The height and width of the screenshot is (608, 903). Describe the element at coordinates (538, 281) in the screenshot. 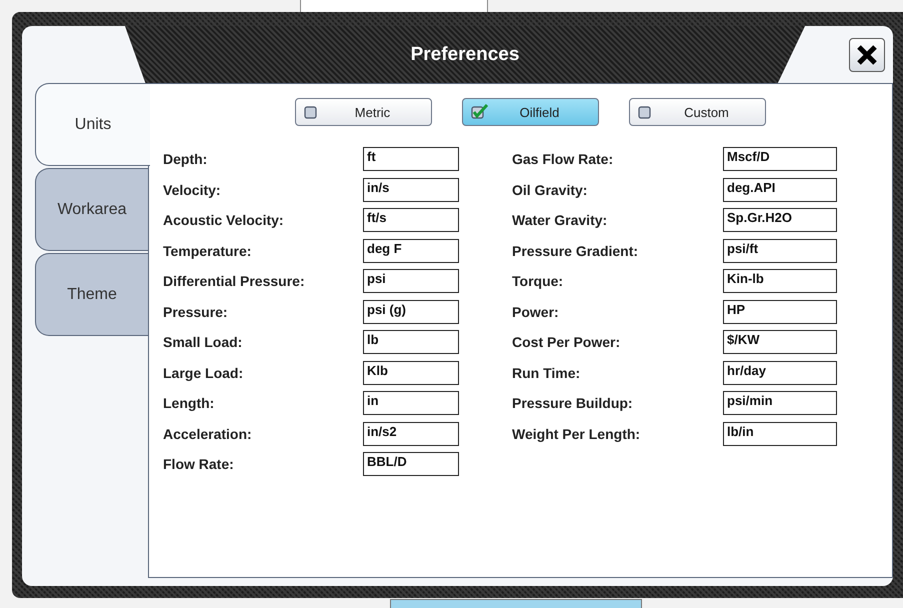

I see `unit-label: Torque:` at that location.